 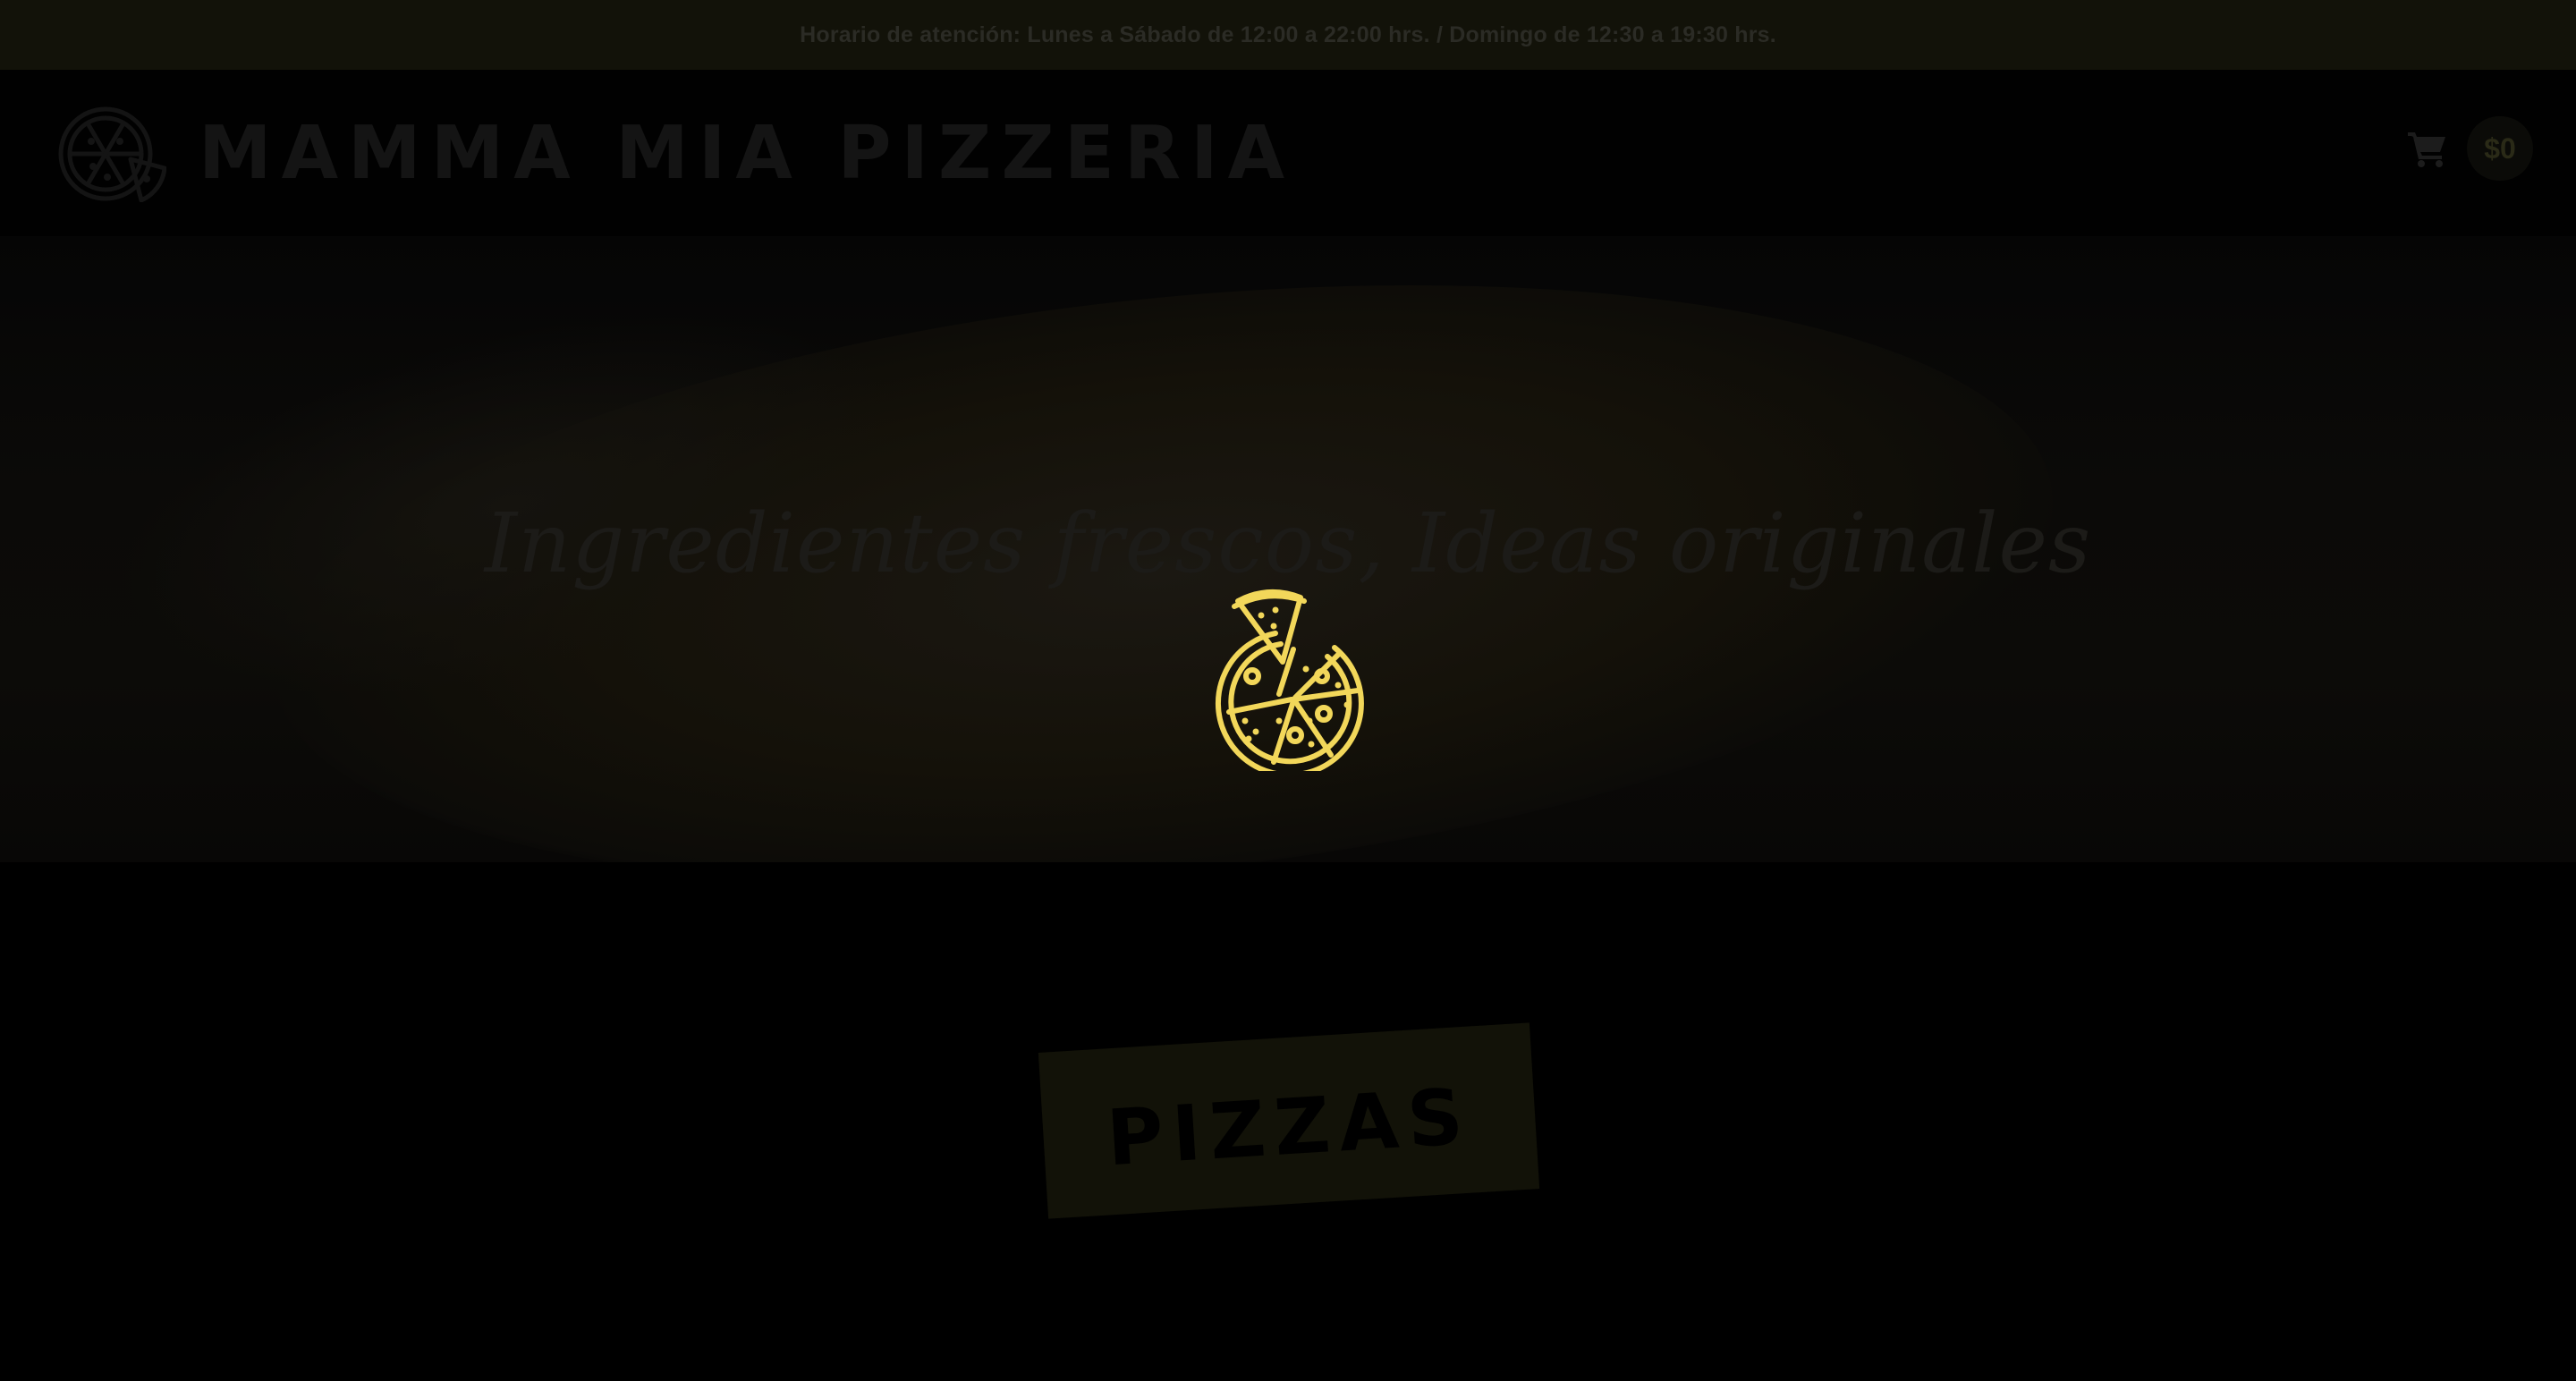 I want to click on shopping-cart-icon, so click(x=2427, y=148).